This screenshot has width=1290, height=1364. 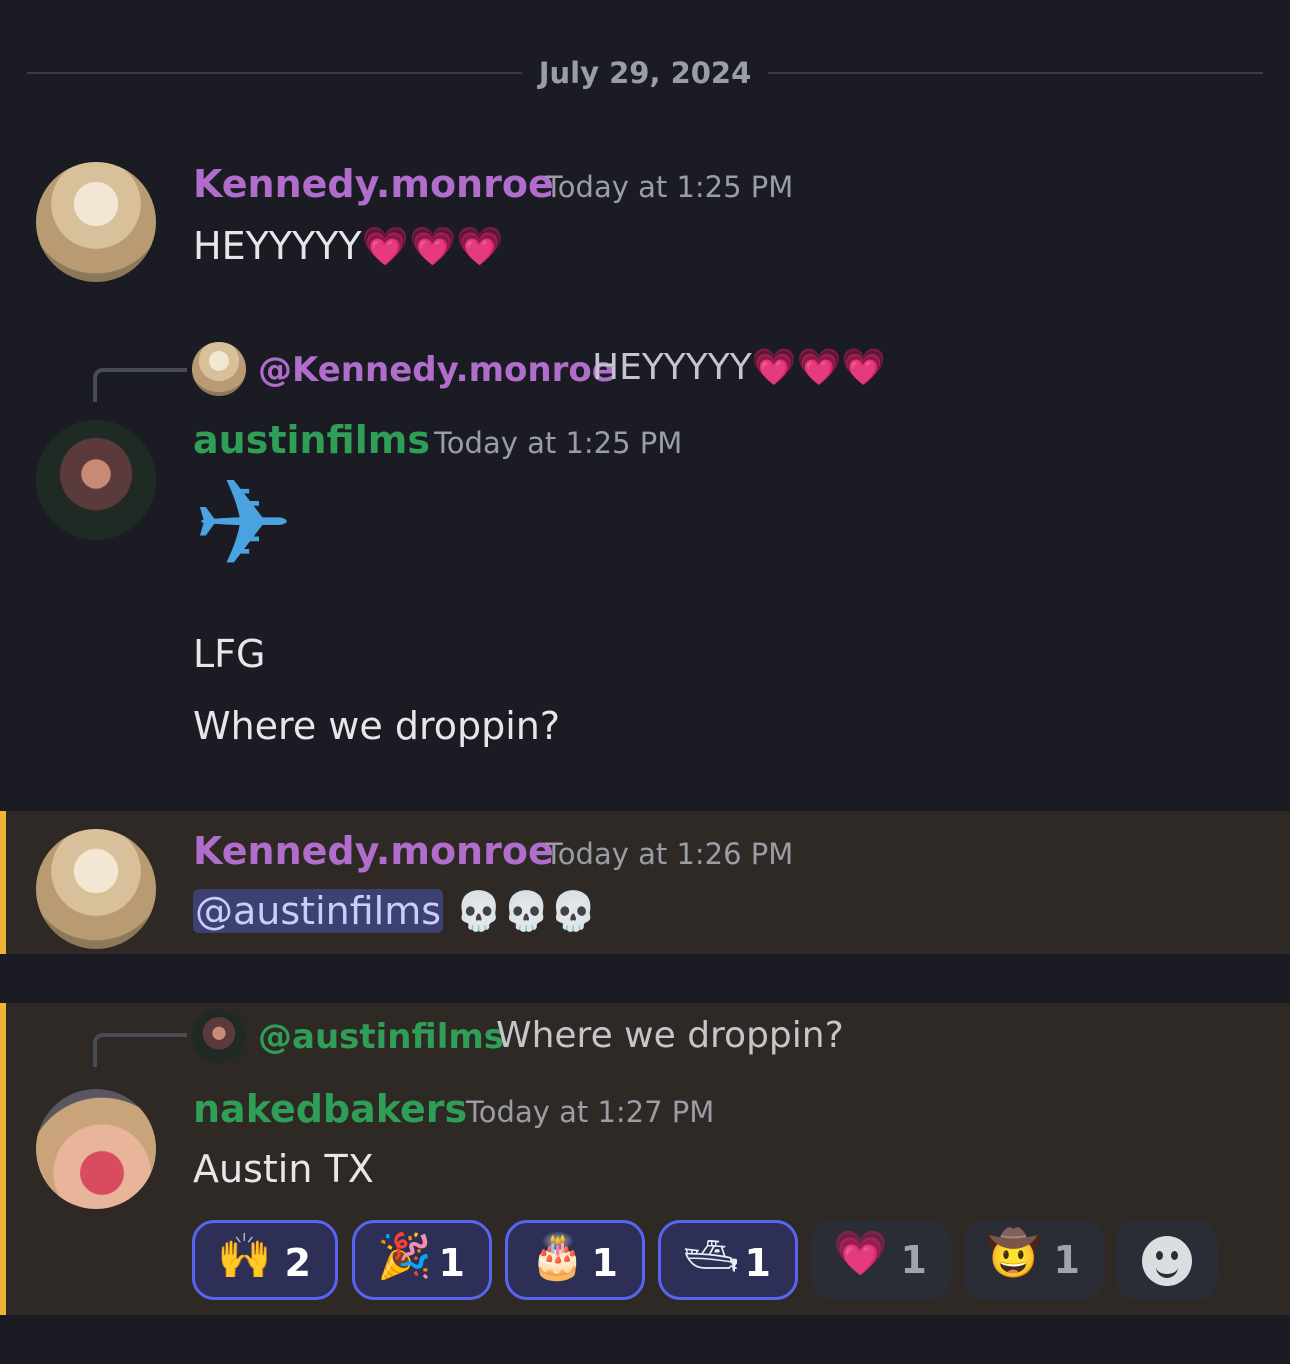 I want to click on reactions-bar: 🙌 2 🎉 1 🎂 1 🛥 1 💗 1 🤠 1, so click(x=707, y=1262).